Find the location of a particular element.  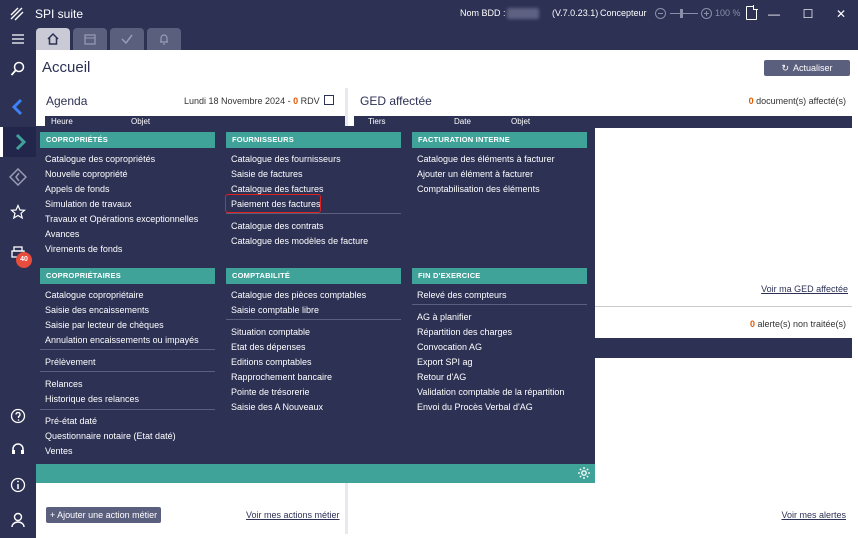

calendar-icon is located at coordinates (329, 100).